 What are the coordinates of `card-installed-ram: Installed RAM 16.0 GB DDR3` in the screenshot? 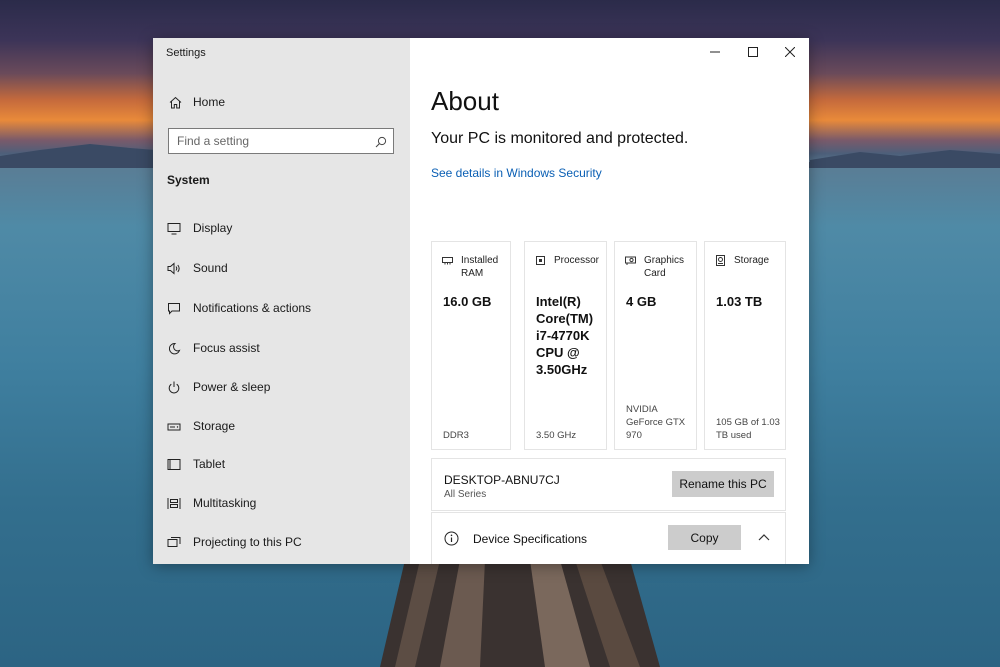 It's located at (471, 345).